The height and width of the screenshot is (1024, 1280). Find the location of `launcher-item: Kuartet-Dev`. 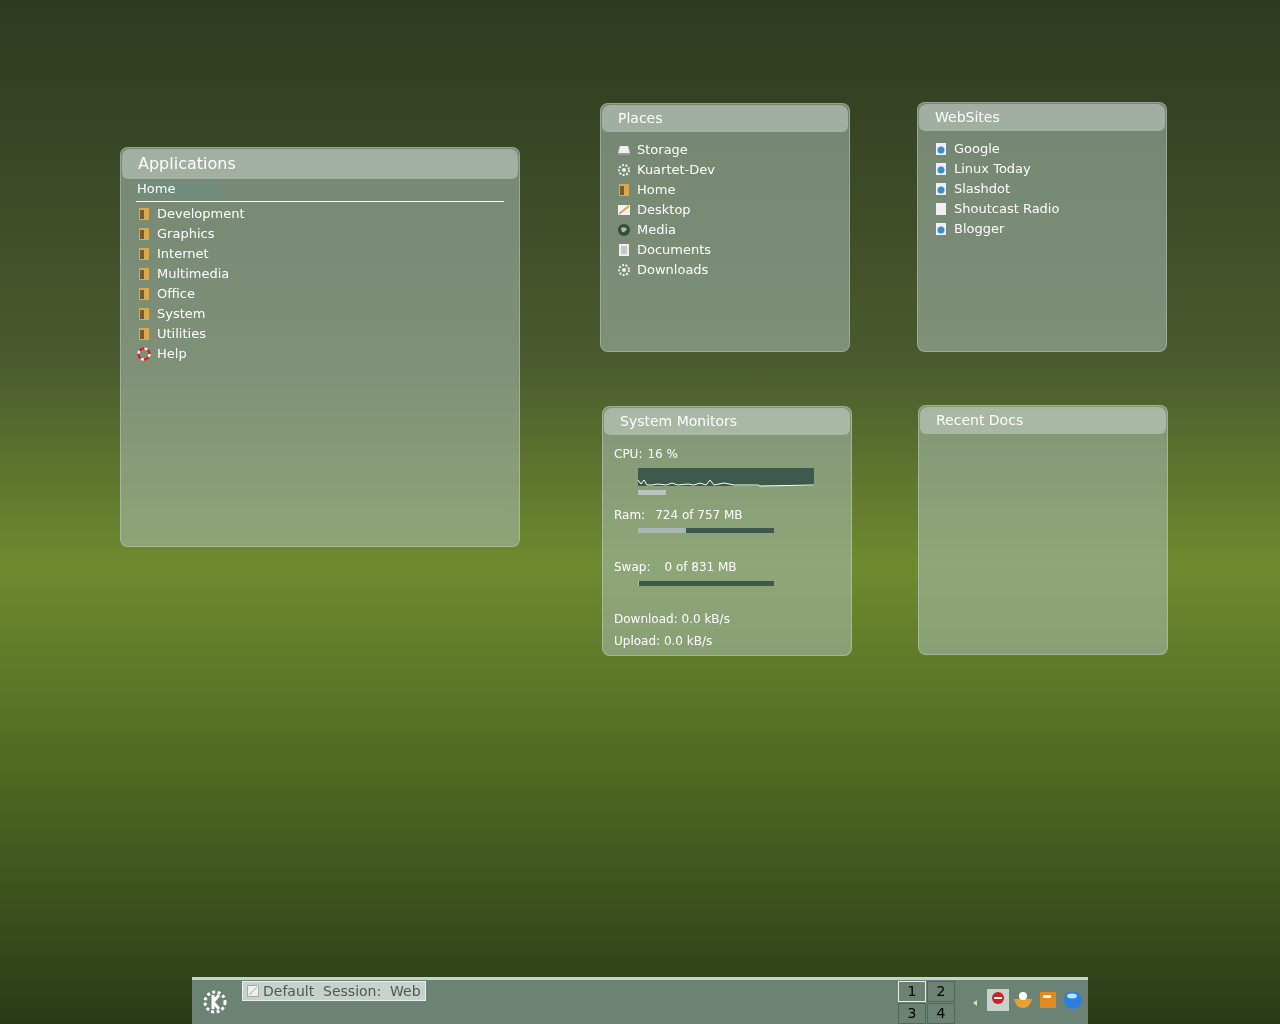

launcher-item: Kuartet-Dev is located at coordinates (725, 170).